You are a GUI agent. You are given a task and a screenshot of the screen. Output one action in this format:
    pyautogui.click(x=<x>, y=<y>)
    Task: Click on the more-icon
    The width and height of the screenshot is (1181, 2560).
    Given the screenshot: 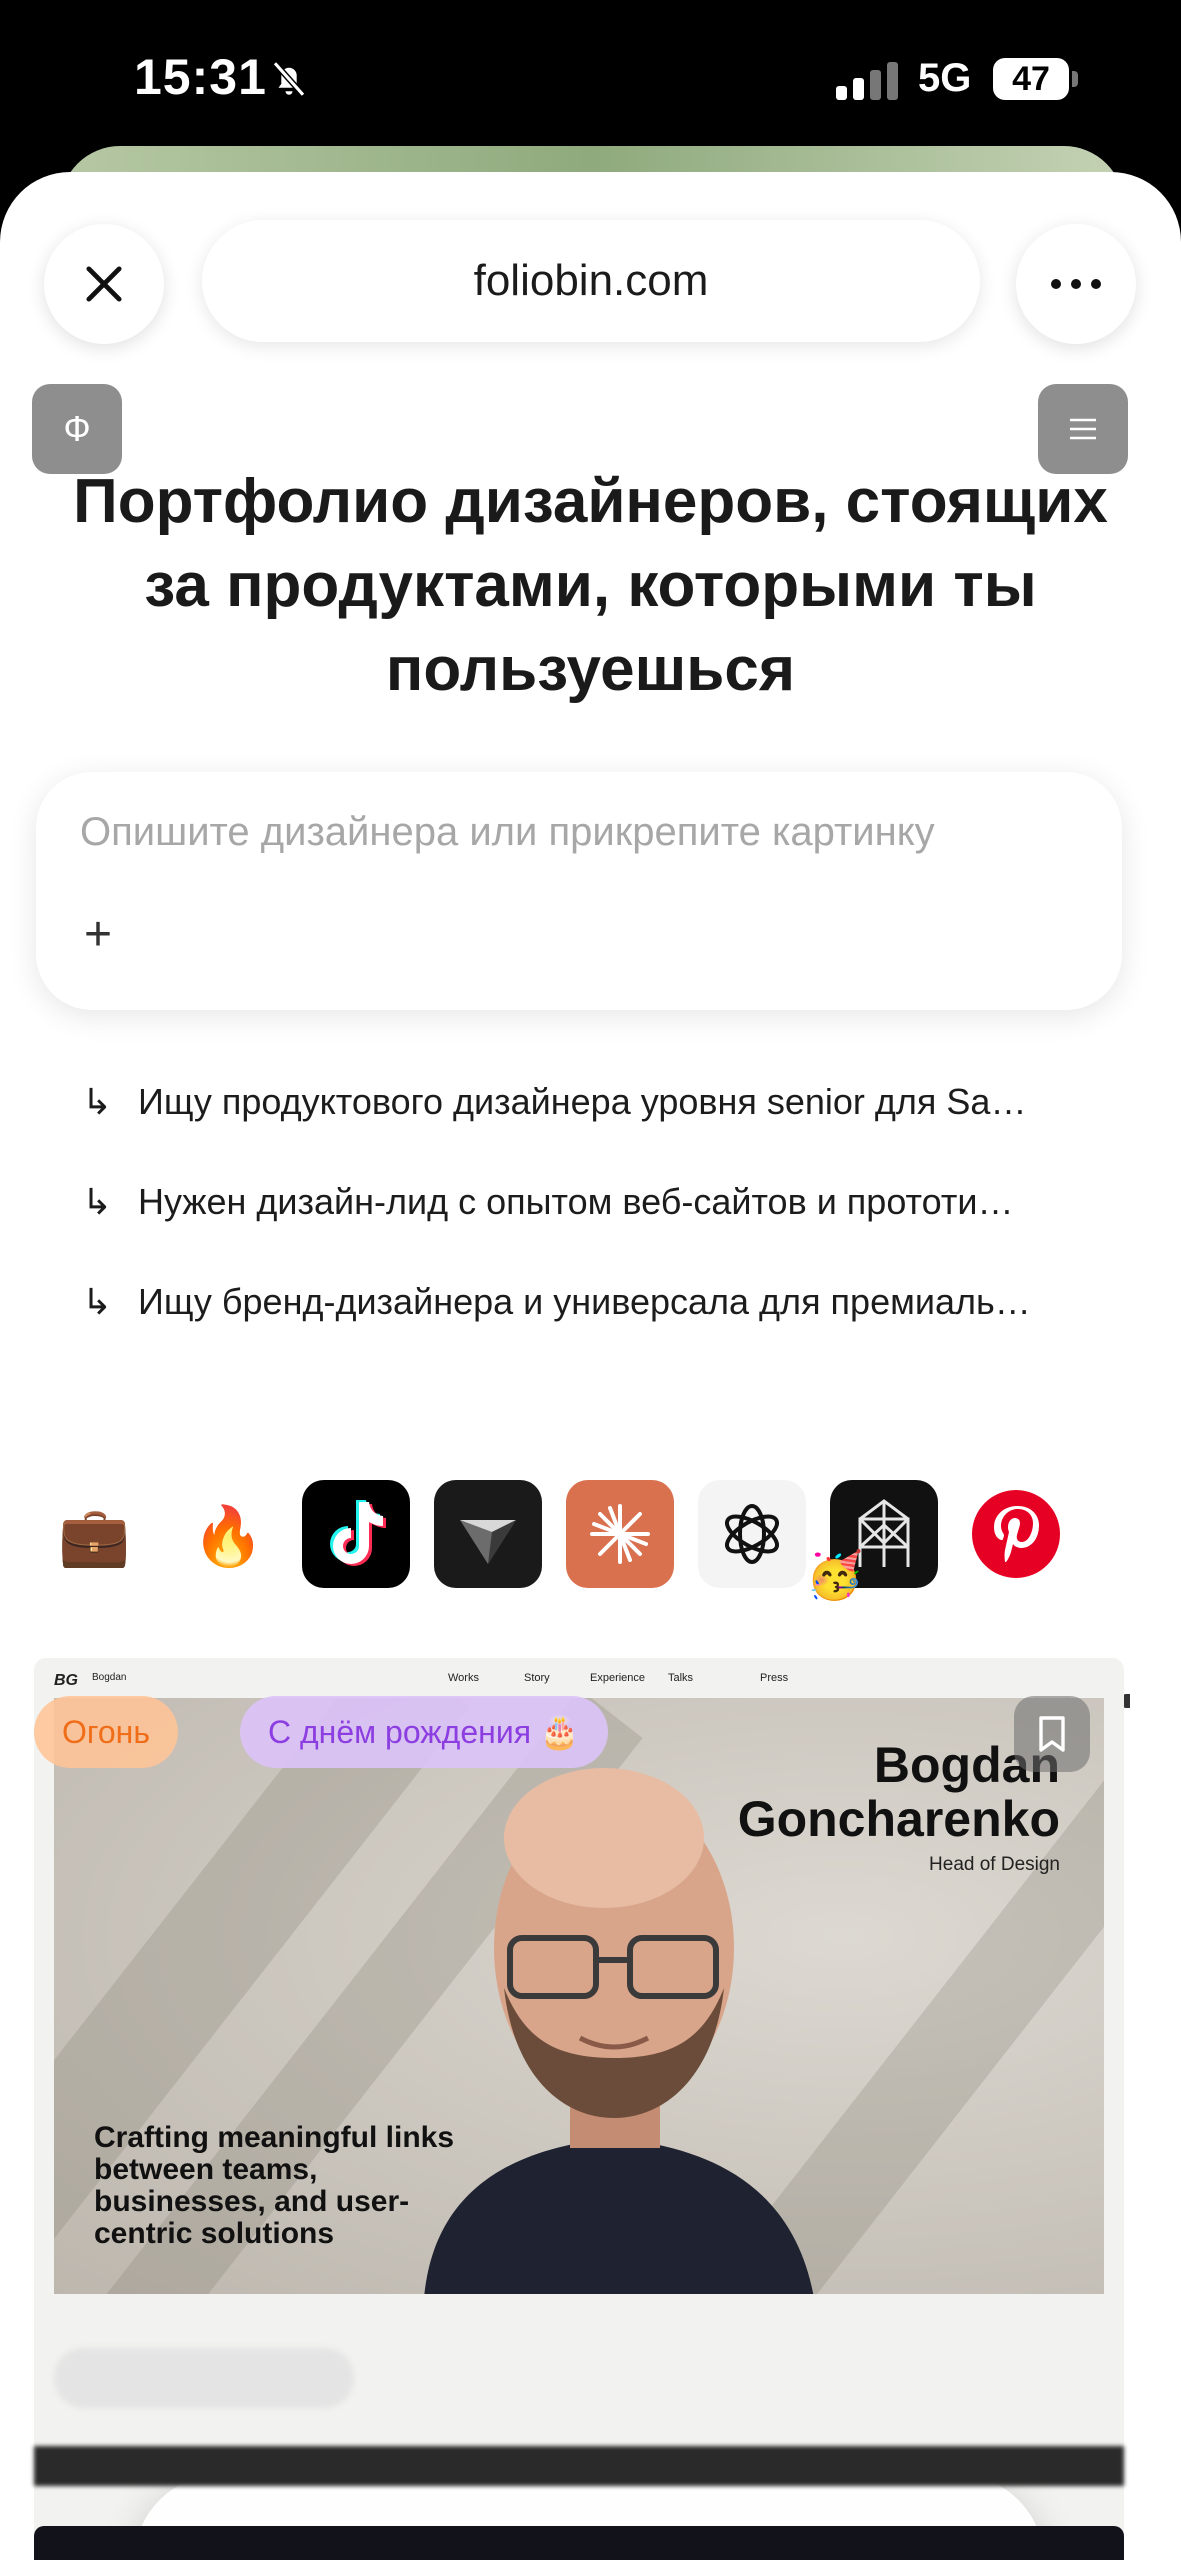 What is the action you would take?
    pyautogui.click(x=1076, y=284)
    